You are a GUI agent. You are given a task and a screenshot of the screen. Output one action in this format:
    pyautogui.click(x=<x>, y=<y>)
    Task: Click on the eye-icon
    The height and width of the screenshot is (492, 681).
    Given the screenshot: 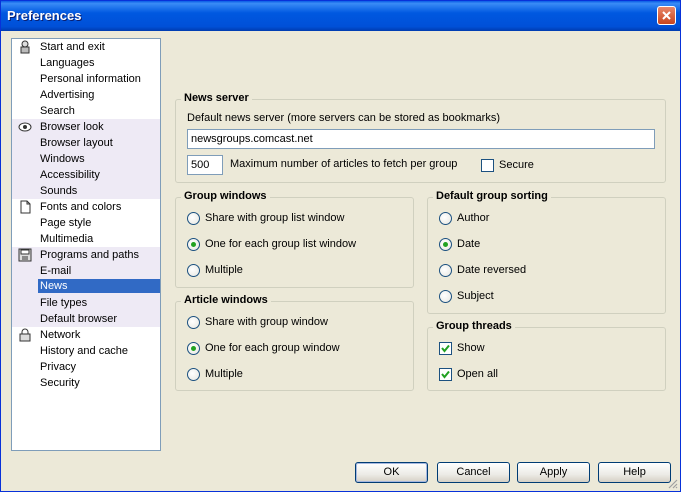 What is the action you would take?
    pyautogui.click(x=25, y=127)
    